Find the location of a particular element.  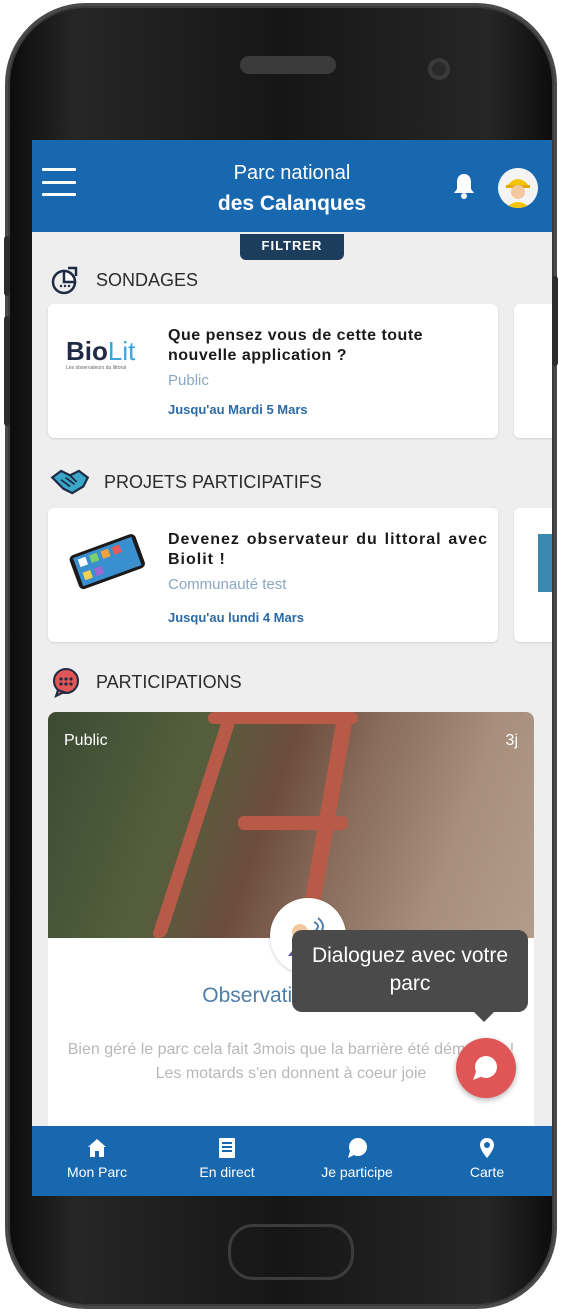

chat-fab is located at coordinates (486, 1068).